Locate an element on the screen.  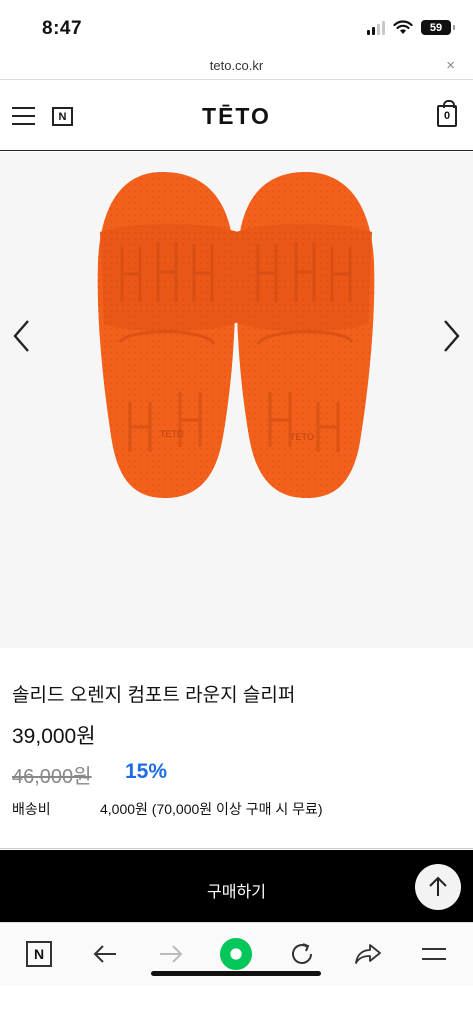
cart-icon: 0 is located at coordinates (447, 113).